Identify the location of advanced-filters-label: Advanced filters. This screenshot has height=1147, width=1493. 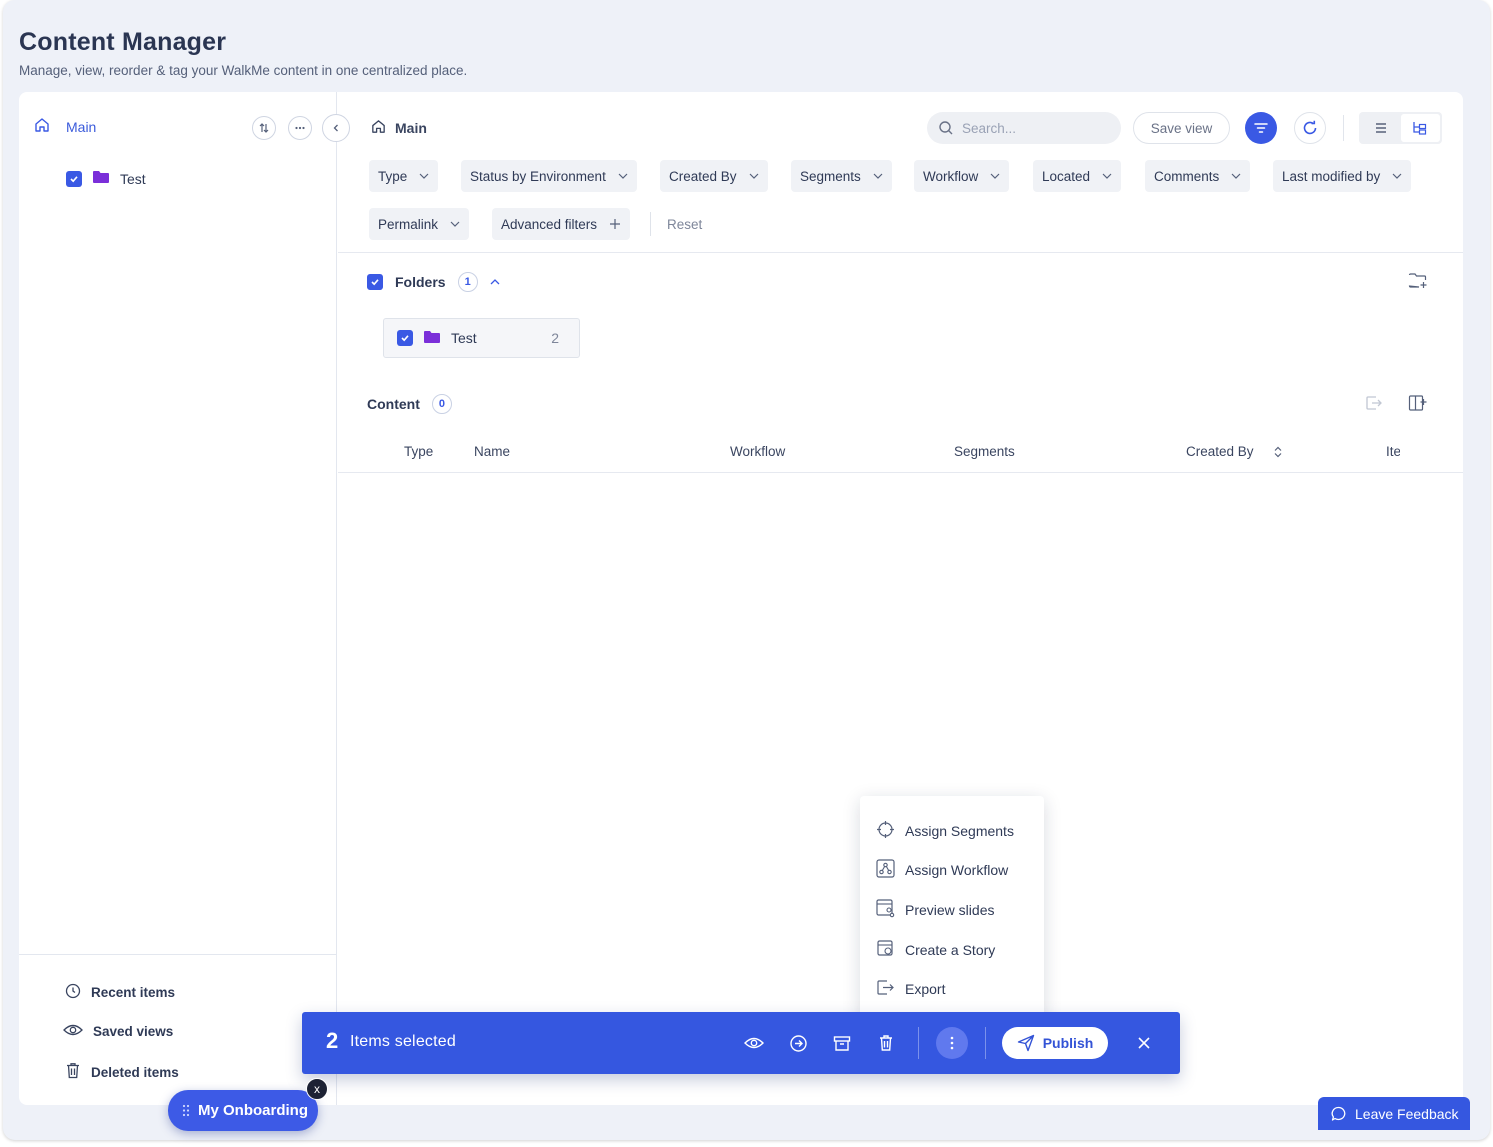
(549, 224).